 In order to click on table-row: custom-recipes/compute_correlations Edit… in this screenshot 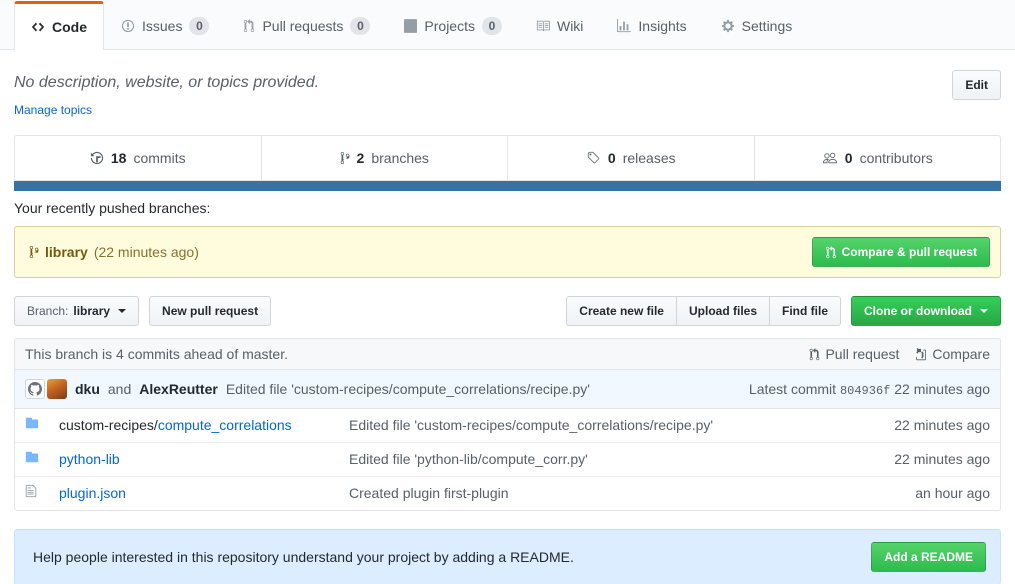, I will do `click(507, 426)`.